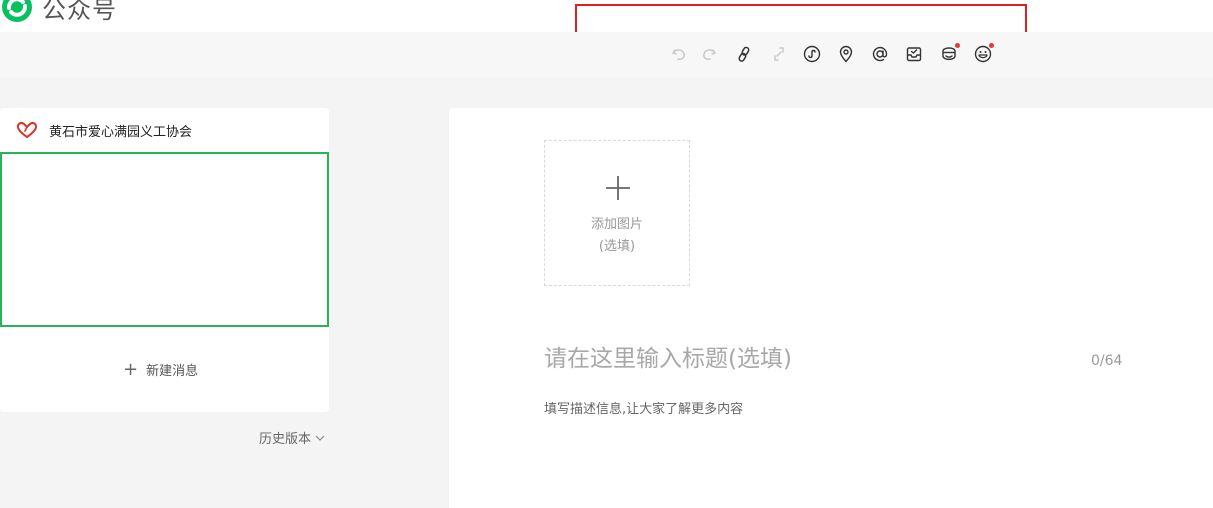 This screenshot has width=1213, height=508. I want to click on top-bar: 公众号, so click(606, 18).